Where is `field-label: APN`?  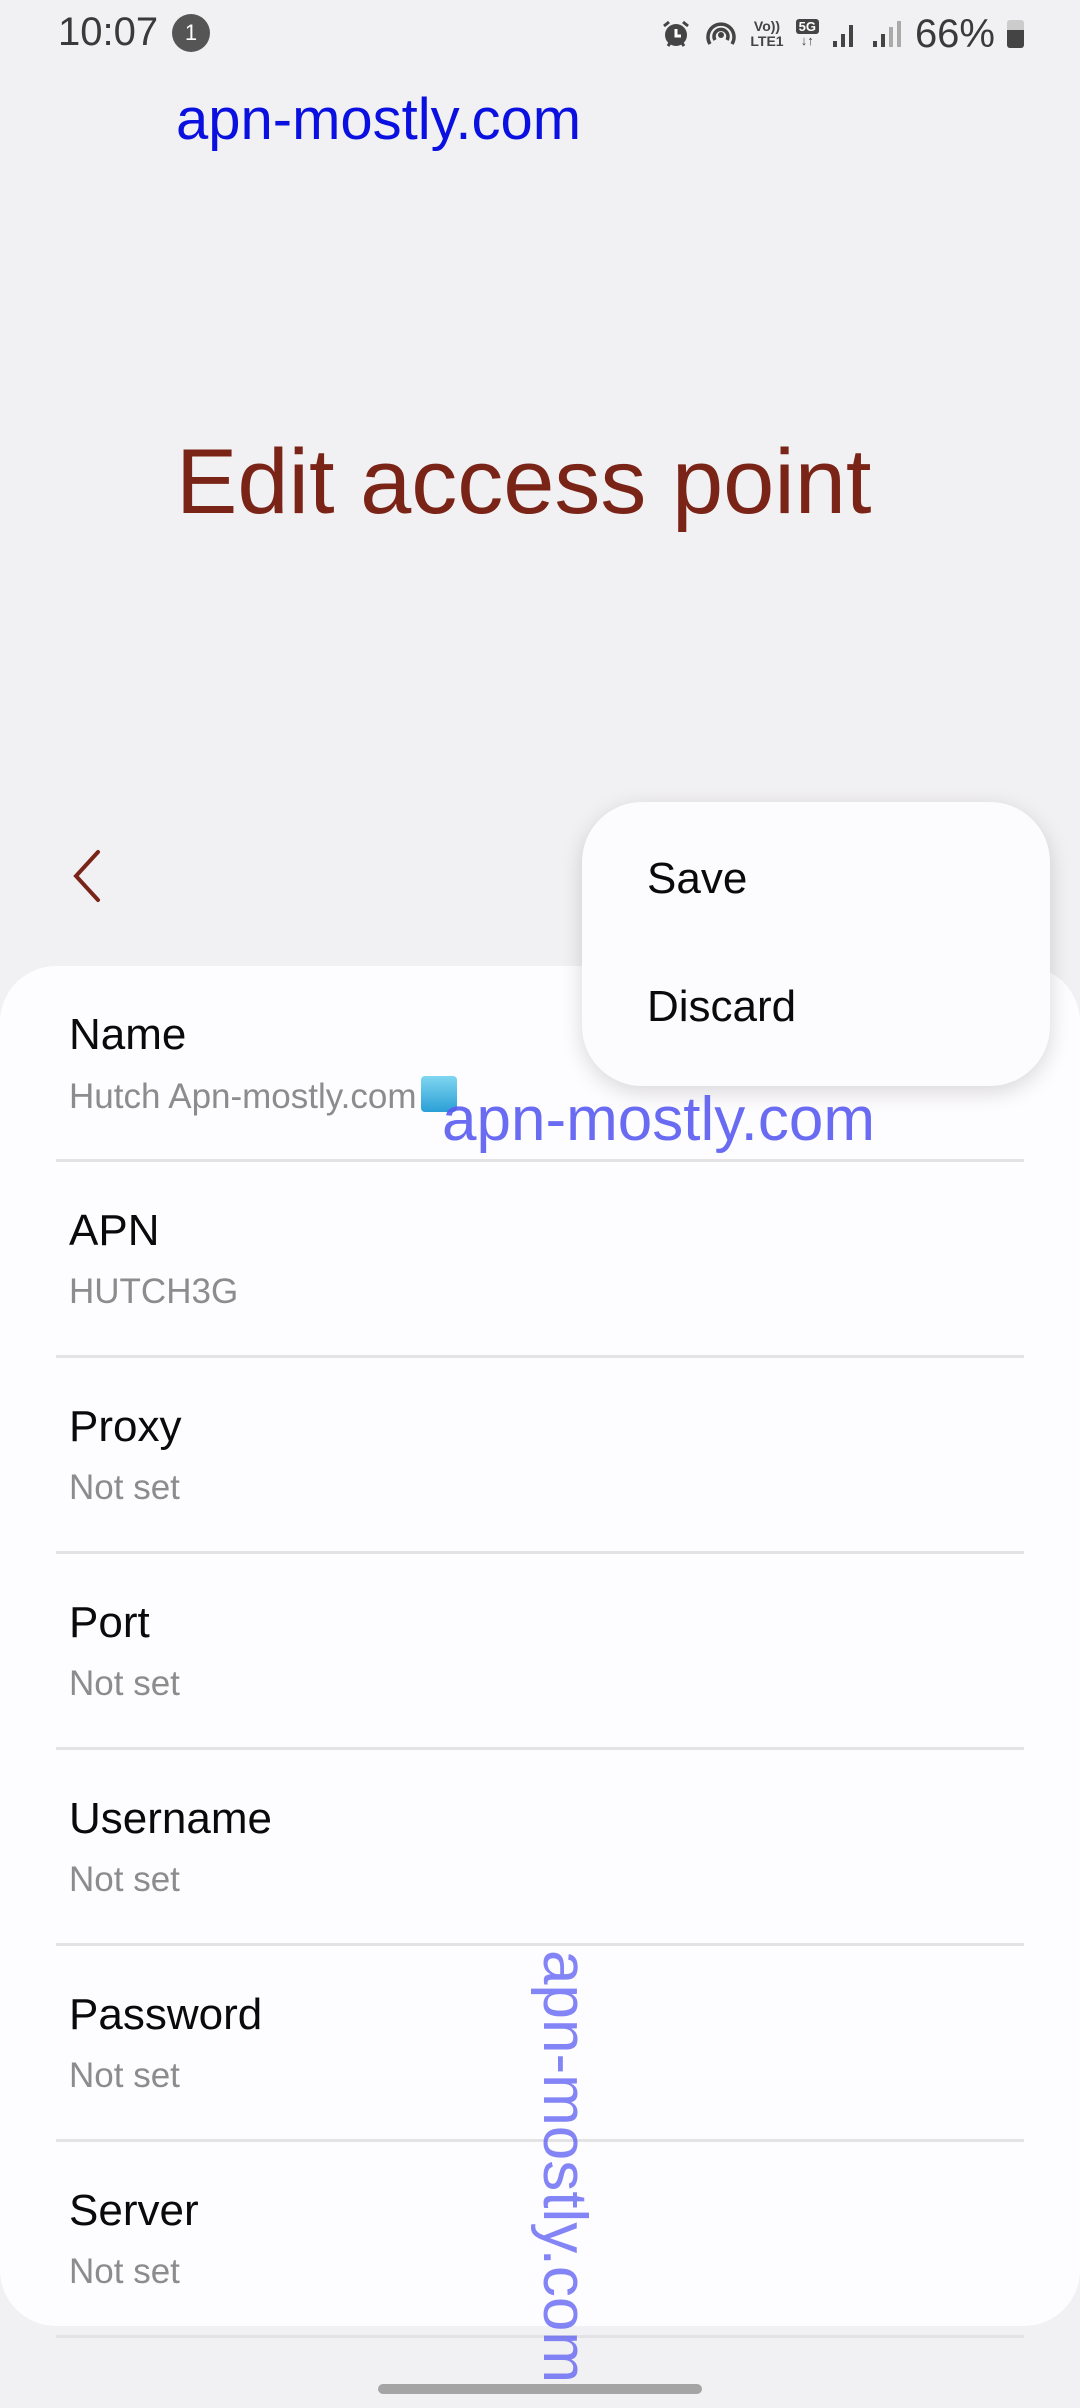
field-label: APN is located at coordinates (114, 1230).